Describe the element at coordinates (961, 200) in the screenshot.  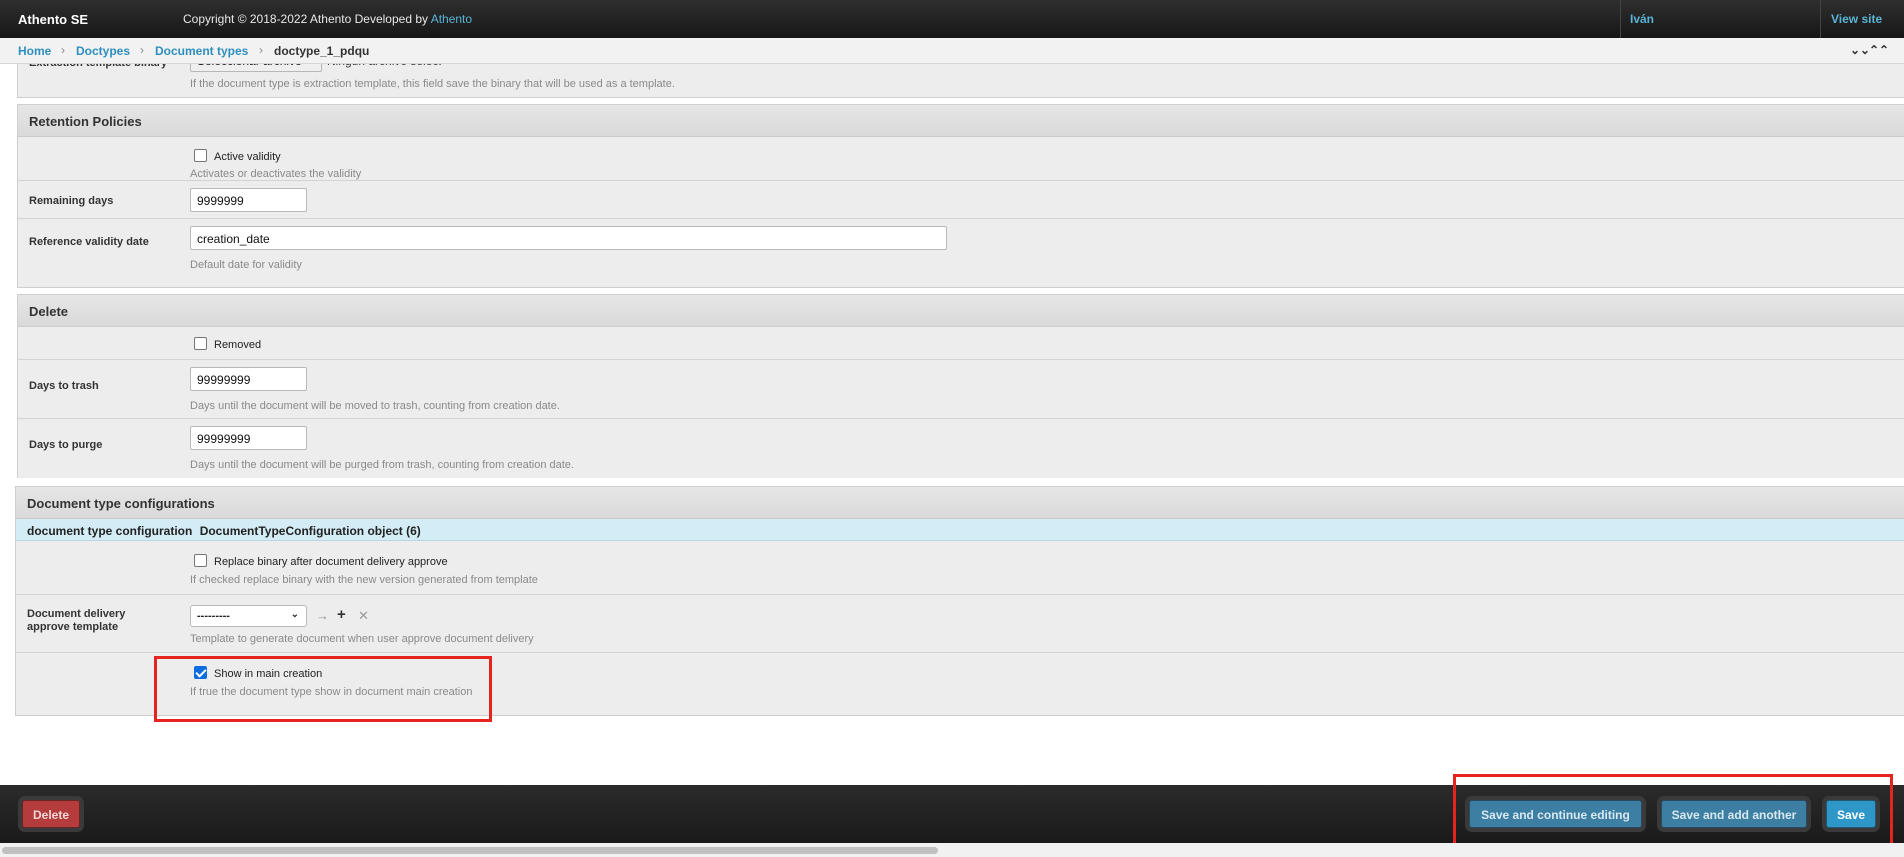
I see `remaining-days-row: Remaining days 9999999` at that location.